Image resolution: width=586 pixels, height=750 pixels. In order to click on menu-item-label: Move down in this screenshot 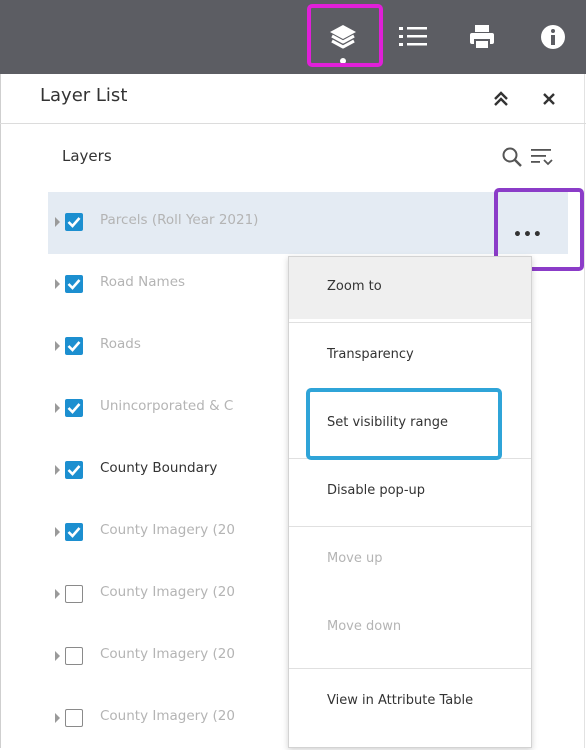, I will do `click(364, 626)`.